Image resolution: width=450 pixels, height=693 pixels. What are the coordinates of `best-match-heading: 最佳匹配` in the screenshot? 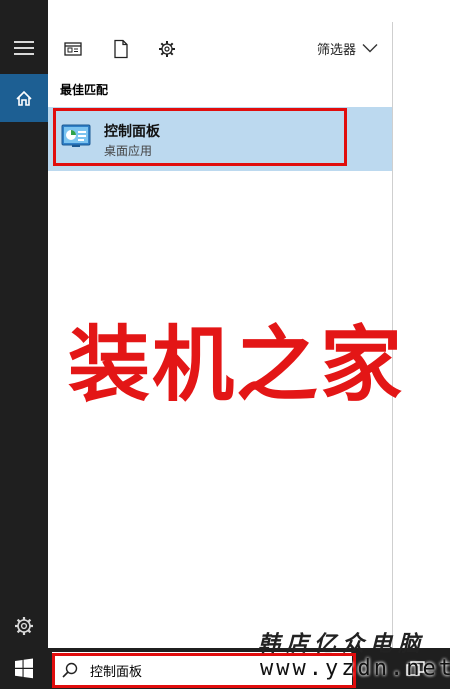 It's located at (84, 90).